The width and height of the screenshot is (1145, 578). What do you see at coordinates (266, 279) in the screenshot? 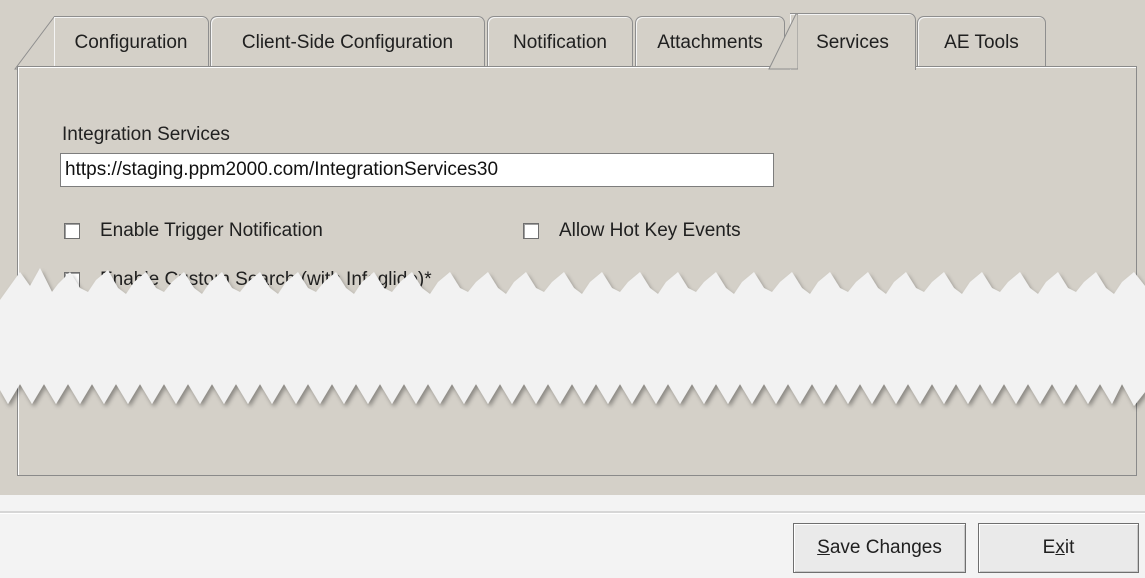
I see `enable-custom-search-label: Enable Custom Search (with Infoglide)*` at bounding box center [266, 279].